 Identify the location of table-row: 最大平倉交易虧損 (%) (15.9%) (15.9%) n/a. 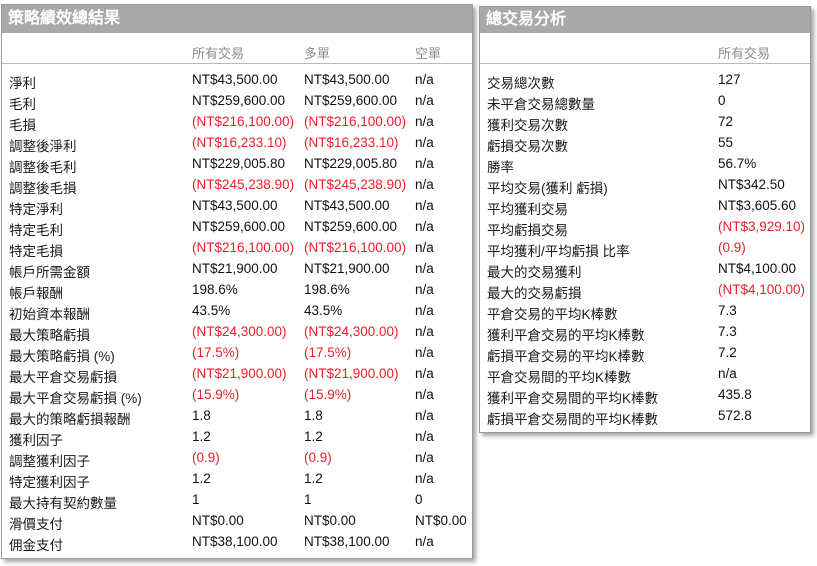
(237, 395).